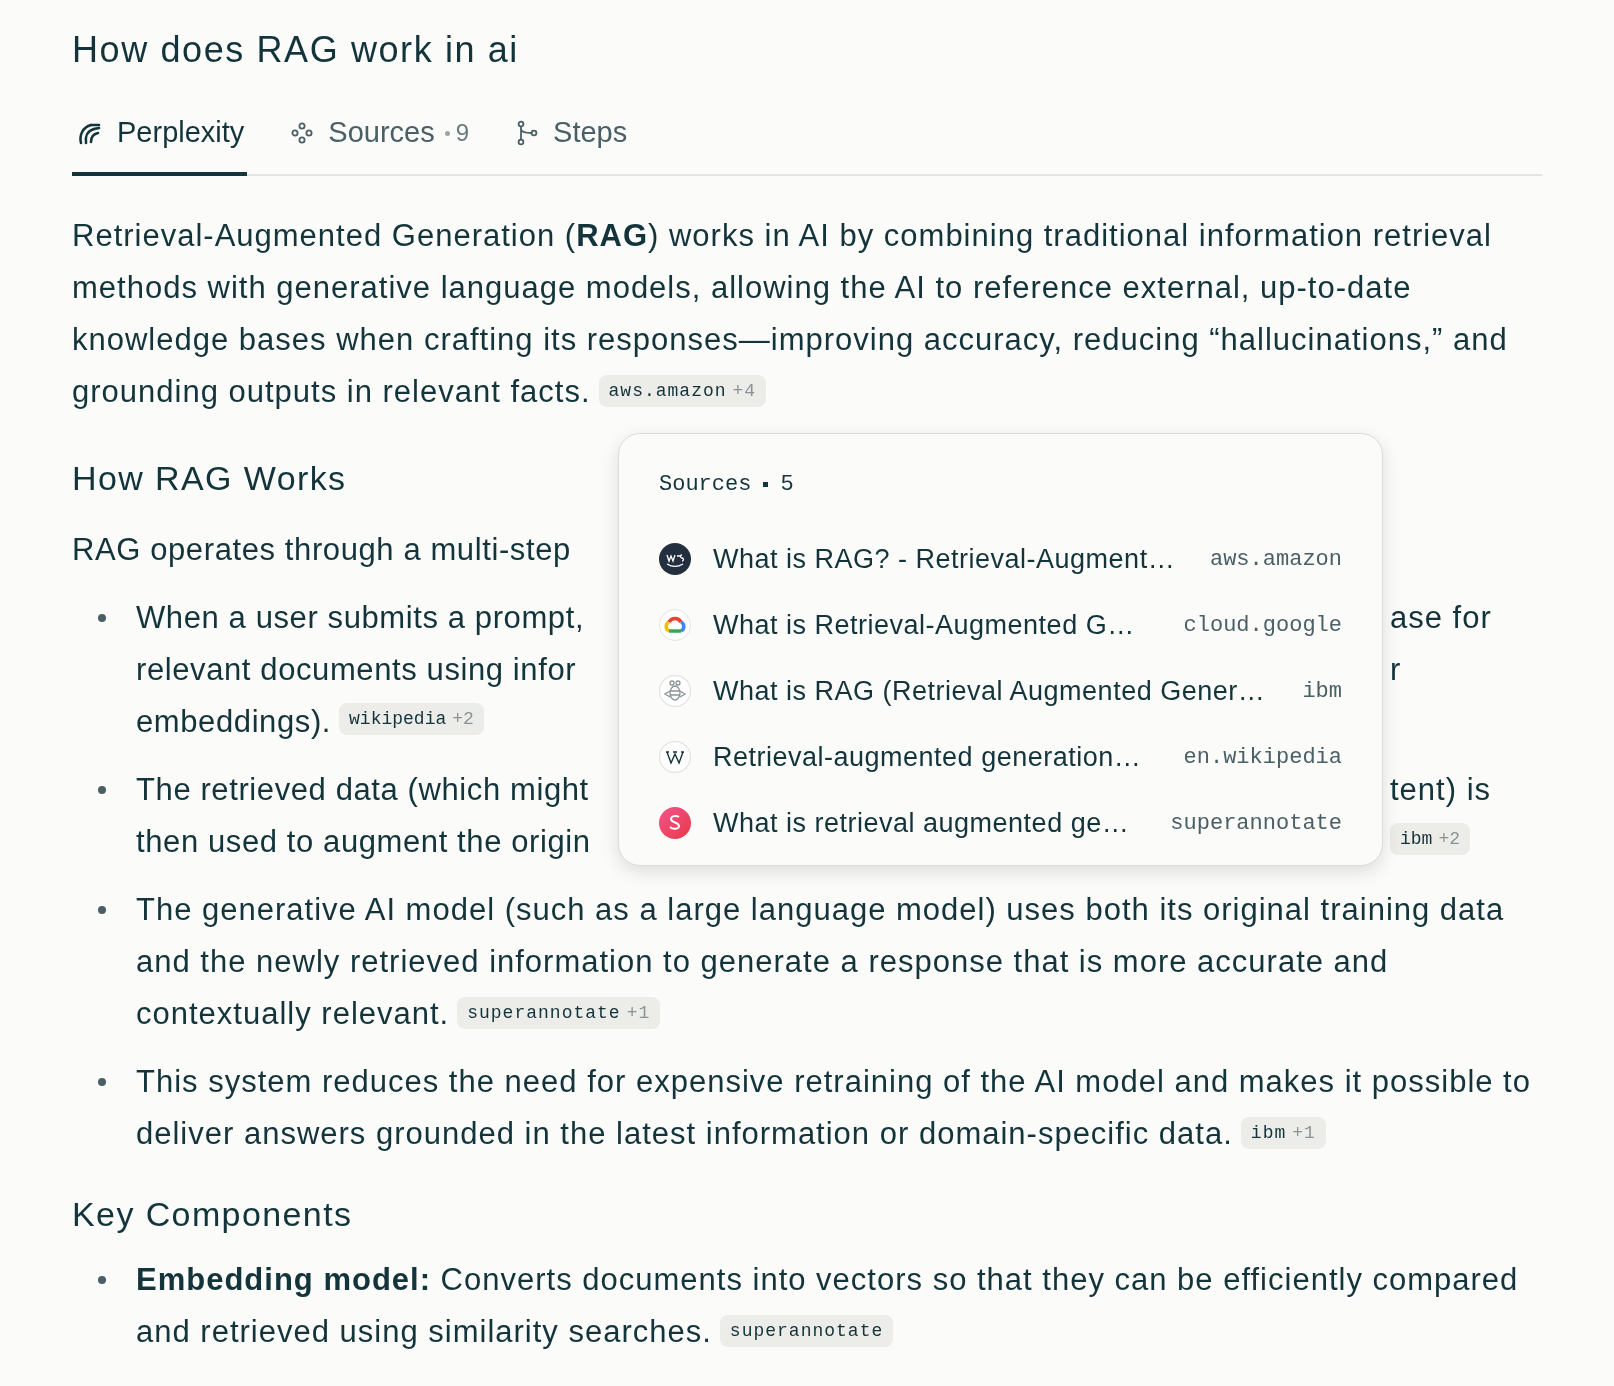 The height and width of the screenshot is (1386, 1614). I want to click on bullet-text: This system reduces the need for expensive retraining of the AI model and makes it possible to deliver answers grounded in the latest information or domain-specific data. ibm +1, so click(834, 1108).